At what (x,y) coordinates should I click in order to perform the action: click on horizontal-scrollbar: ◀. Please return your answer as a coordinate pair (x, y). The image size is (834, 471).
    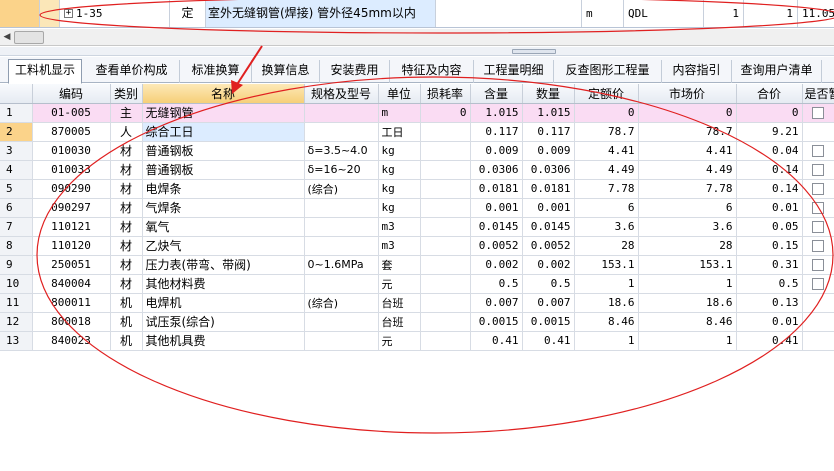
    Looking at the image, I should click on (417, 37).